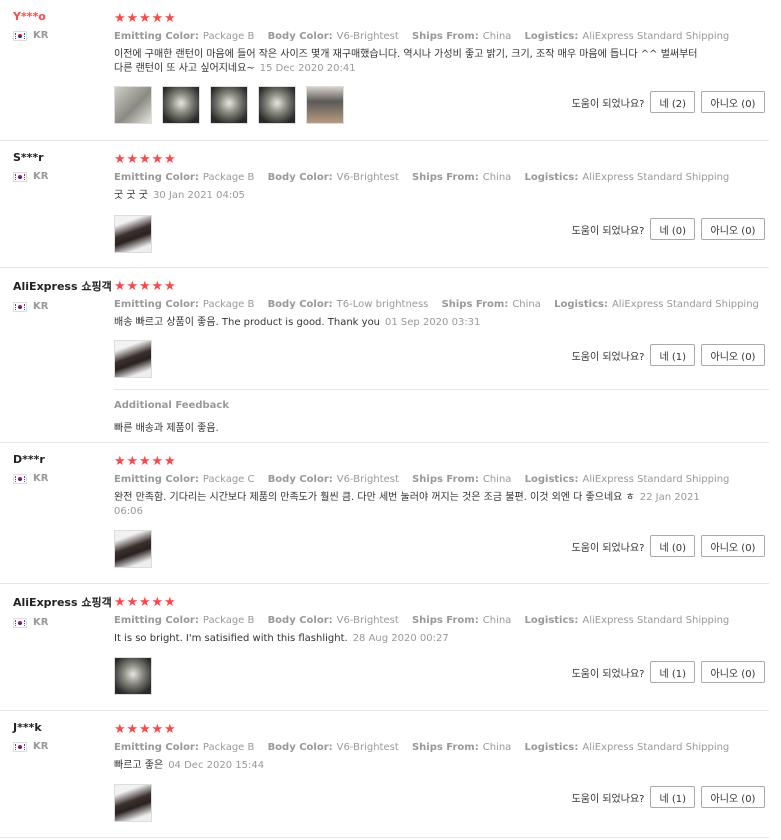 The height and width of the screenshot is (840, 781). I want to click on review-date: 01 Sep 2020 03:31, so click(433, 322).